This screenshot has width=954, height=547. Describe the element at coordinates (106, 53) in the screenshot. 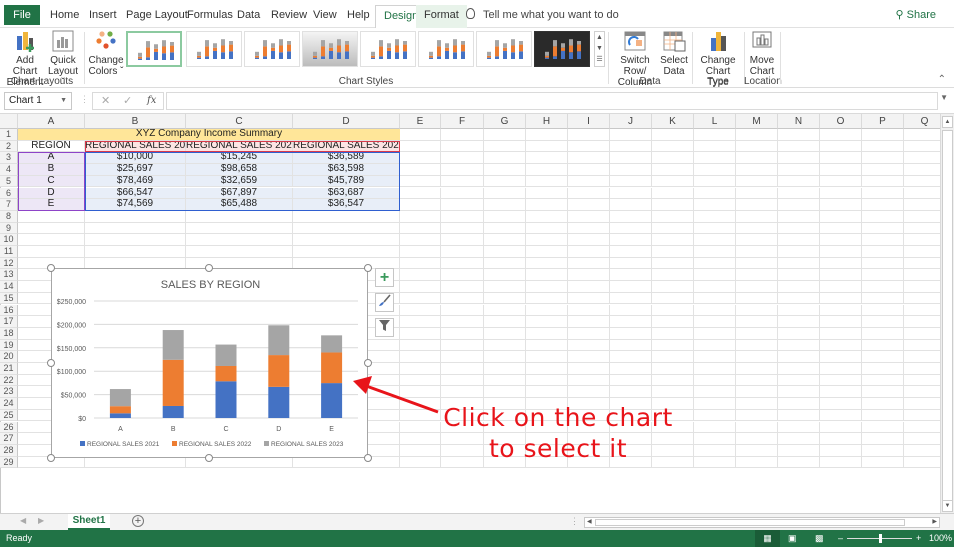

I see `change-colors-button: Change Colors ˇ` at that location.